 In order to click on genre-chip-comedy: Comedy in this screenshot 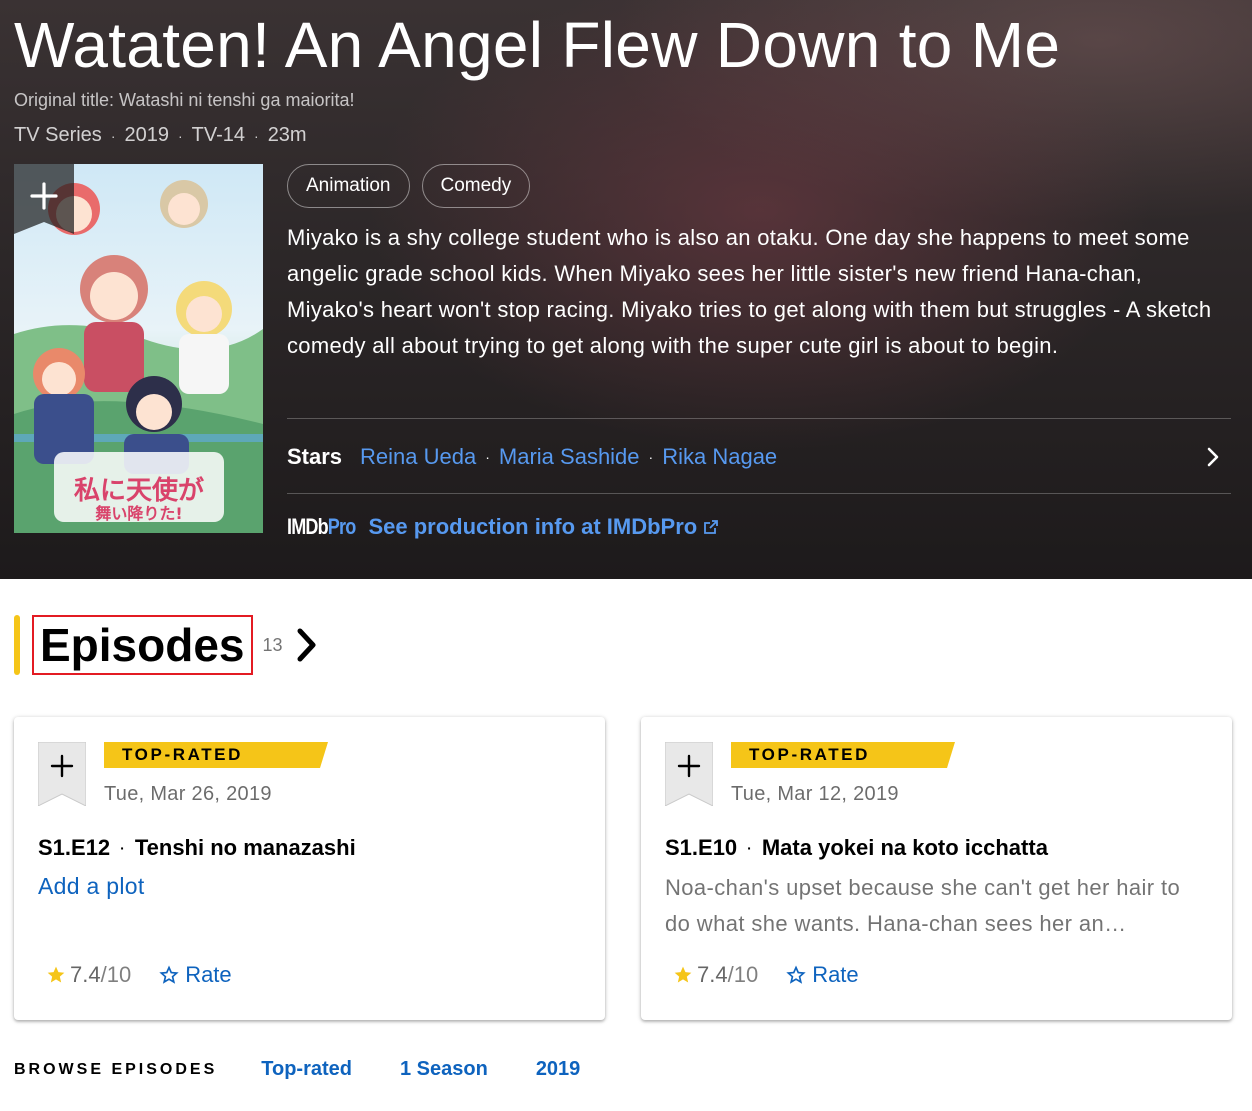, I will do `click(476, 186)`.